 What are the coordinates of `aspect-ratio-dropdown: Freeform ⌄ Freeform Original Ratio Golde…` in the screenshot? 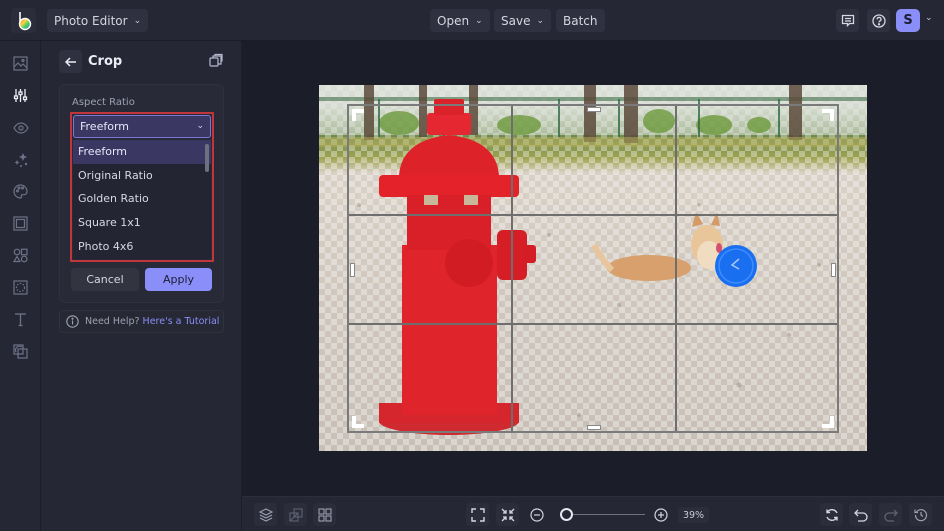 It's located at (142, 187).